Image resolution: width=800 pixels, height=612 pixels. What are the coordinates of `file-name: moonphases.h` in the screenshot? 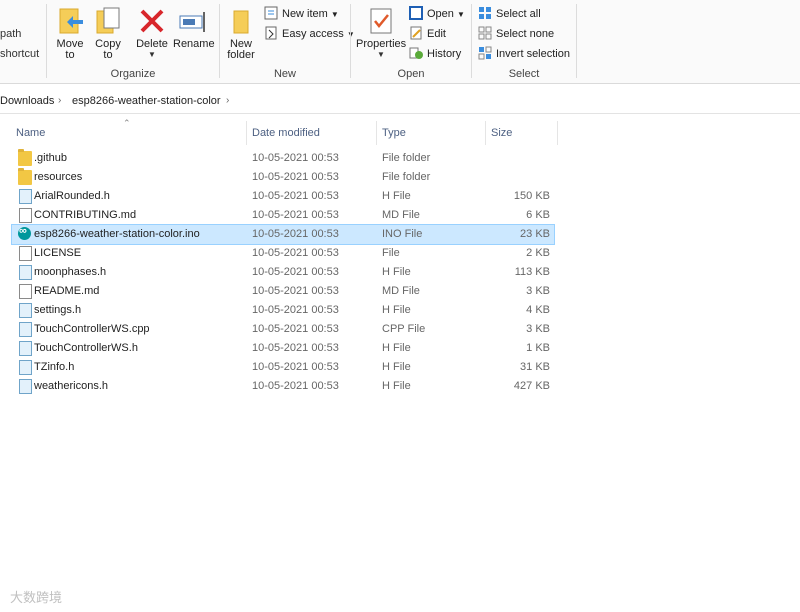 It's located at (70, 272).